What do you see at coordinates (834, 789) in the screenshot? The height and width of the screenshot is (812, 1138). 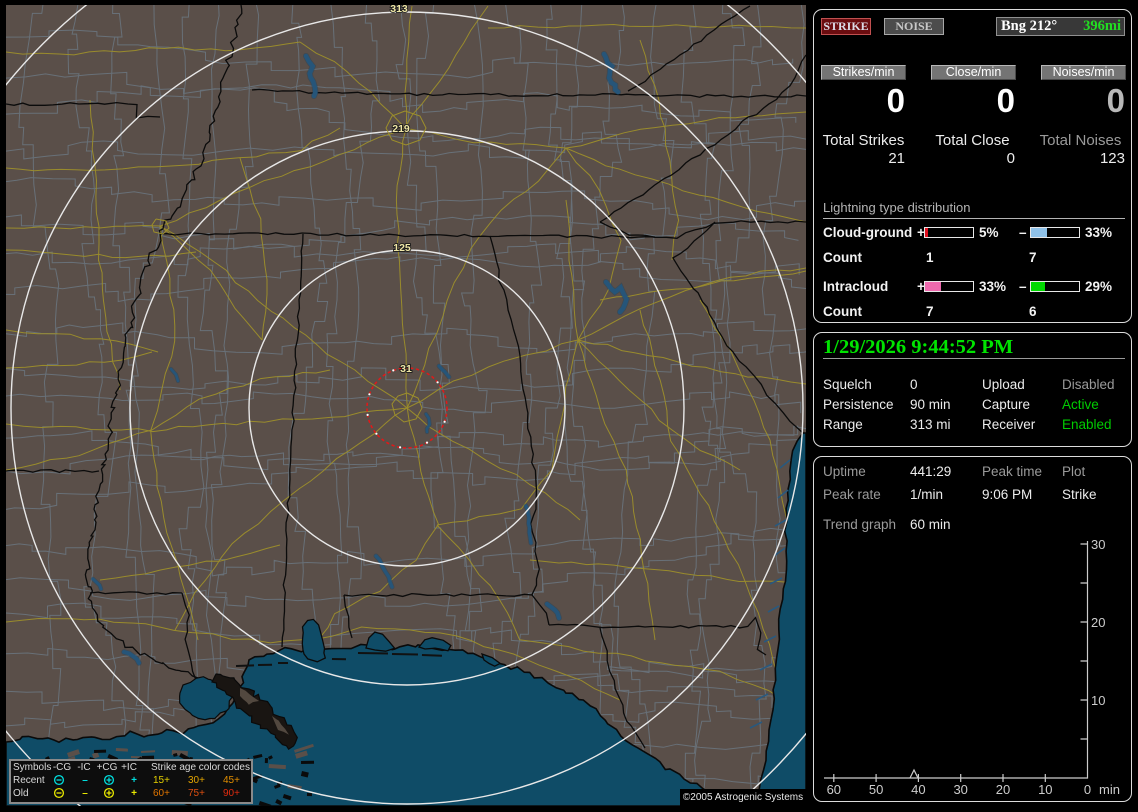 I see `svg-text: 60` at bounding box center [834, 789].